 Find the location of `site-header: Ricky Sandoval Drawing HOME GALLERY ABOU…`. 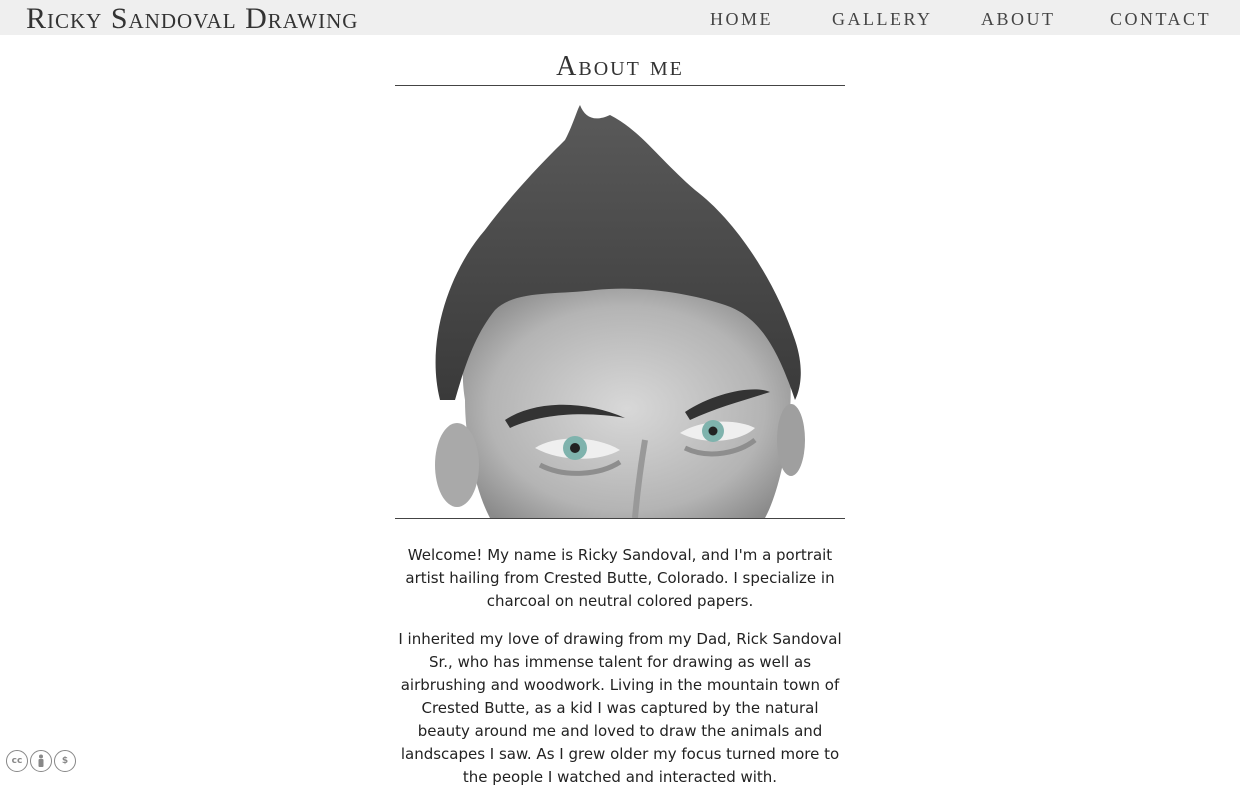

site-header: Ricky Sandoval Drawing HOME GALLERY ABOU… is located at coordinates (620, 17).